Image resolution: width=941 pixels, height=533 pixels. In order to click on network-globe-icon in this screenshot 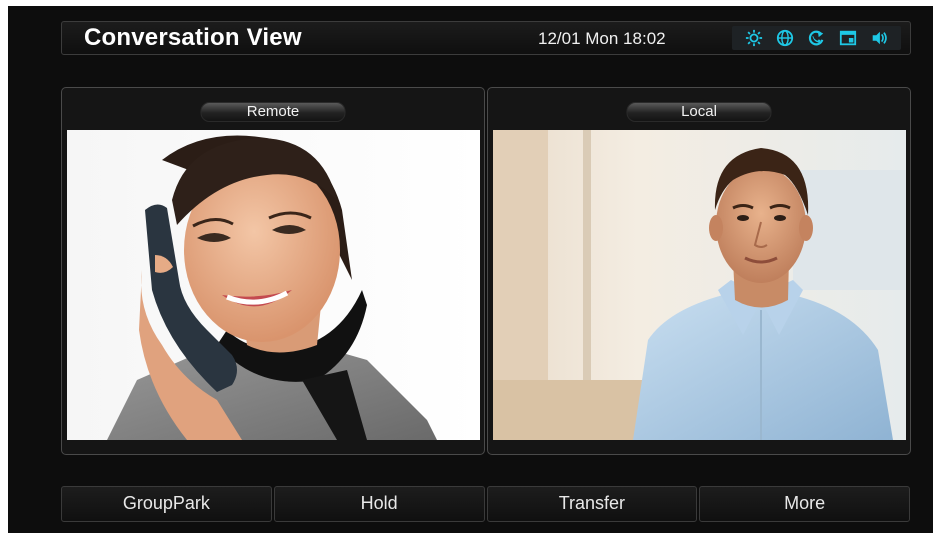, I will do `click(785, 38)`.